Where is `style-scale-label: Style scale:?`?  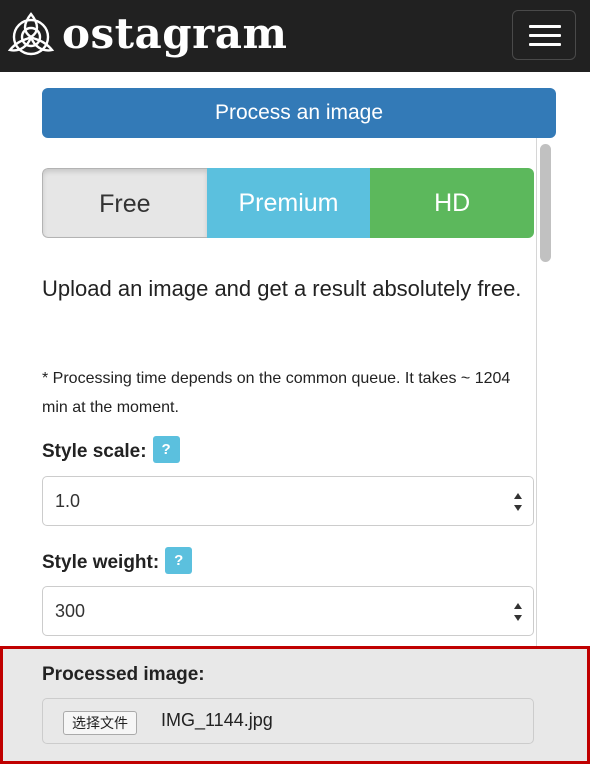 style-scale-label: Style scale:? is located at coordinates (111, 451).